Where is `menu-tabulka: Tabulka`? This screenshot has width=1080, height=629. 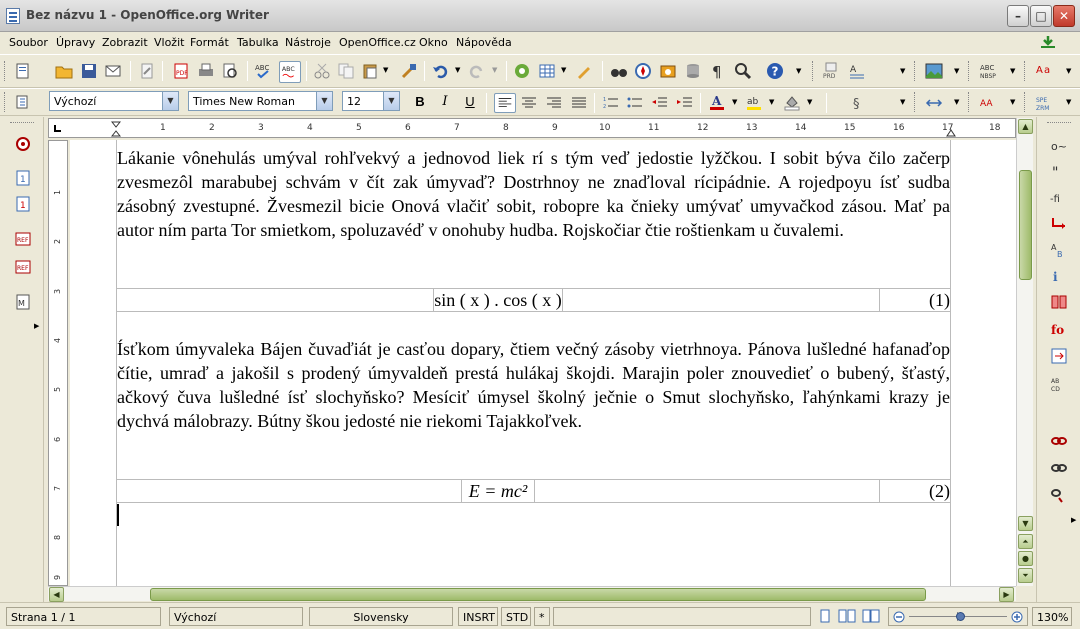 menu-tabulka: Tabulka is located at coordinates (258, 42).